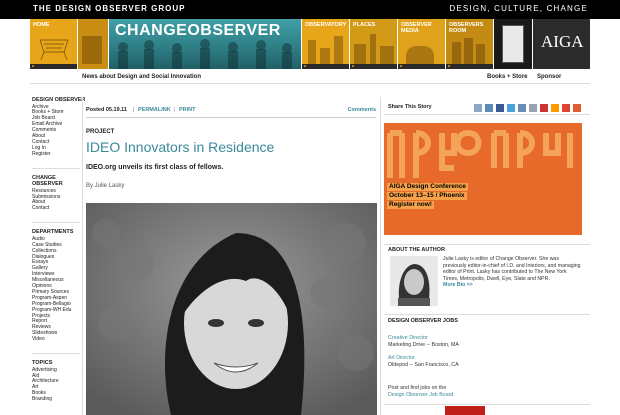  I want to click on article-byline: By Julie Lasky, so click(105, 186).